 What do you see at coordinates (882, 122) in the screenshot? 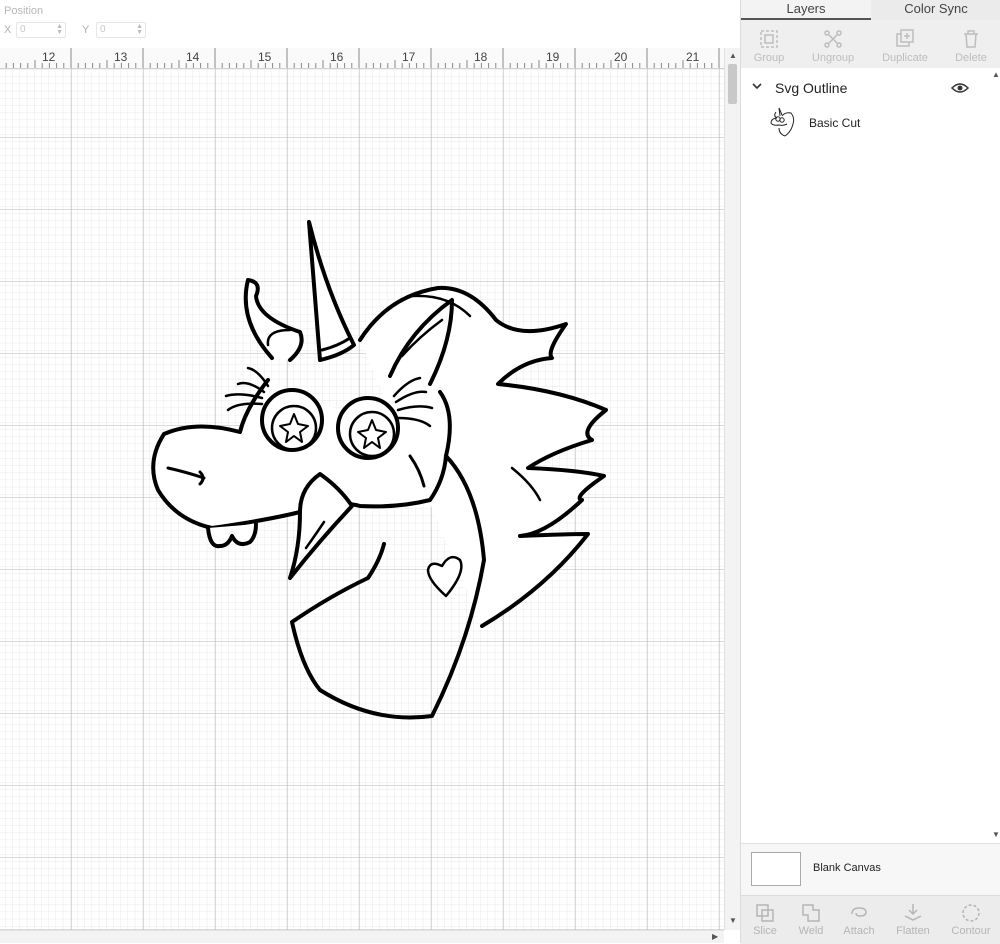
I see `layer-item-basic-cut: Basic Cut` at bounding box center [882, 122].